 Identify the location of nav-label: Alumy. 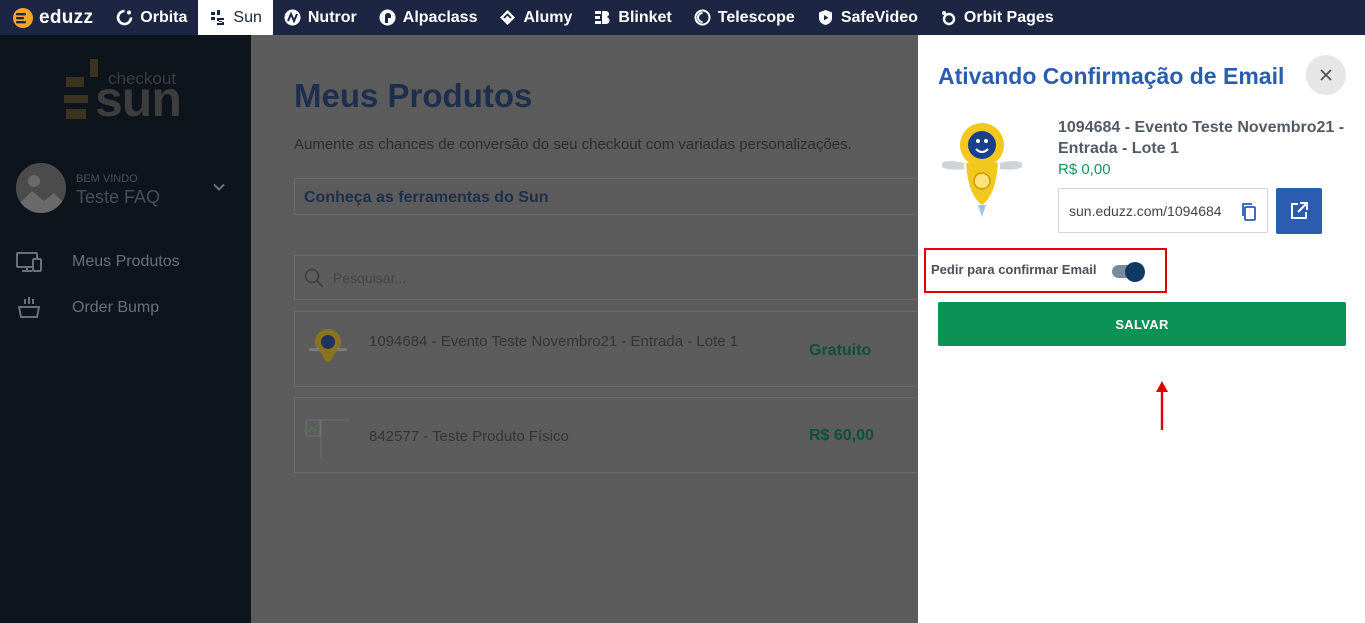
(548, 17).